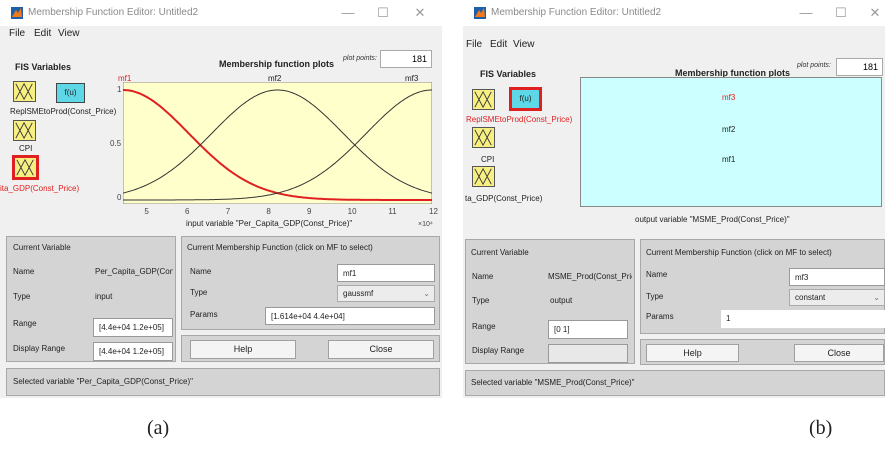  I want to click on x-exponent: ×10⁴, so click(425, 224).